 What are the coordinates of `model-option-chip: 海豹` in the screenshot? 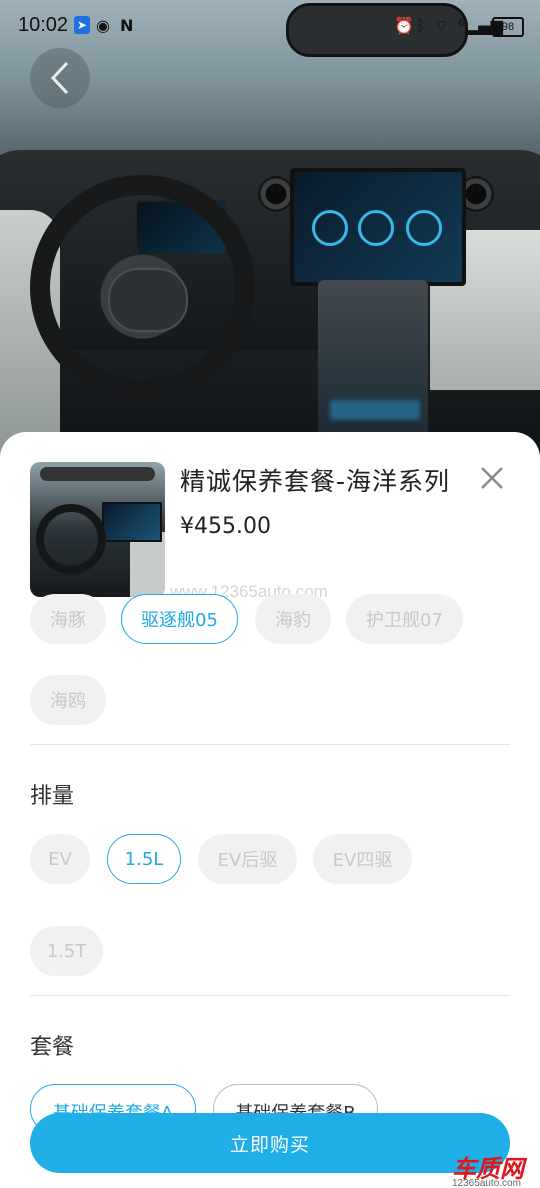 It's located at (293, 619).